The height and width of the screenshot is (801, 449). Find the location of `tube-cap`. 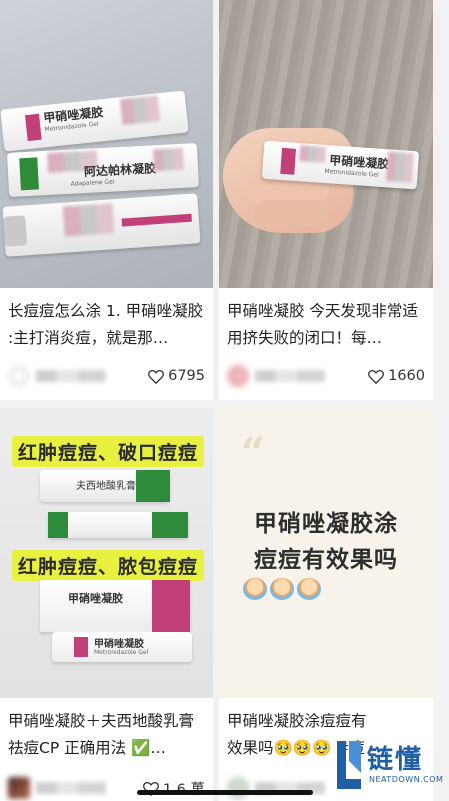

tube-cap is located at coordinates (15, 231).